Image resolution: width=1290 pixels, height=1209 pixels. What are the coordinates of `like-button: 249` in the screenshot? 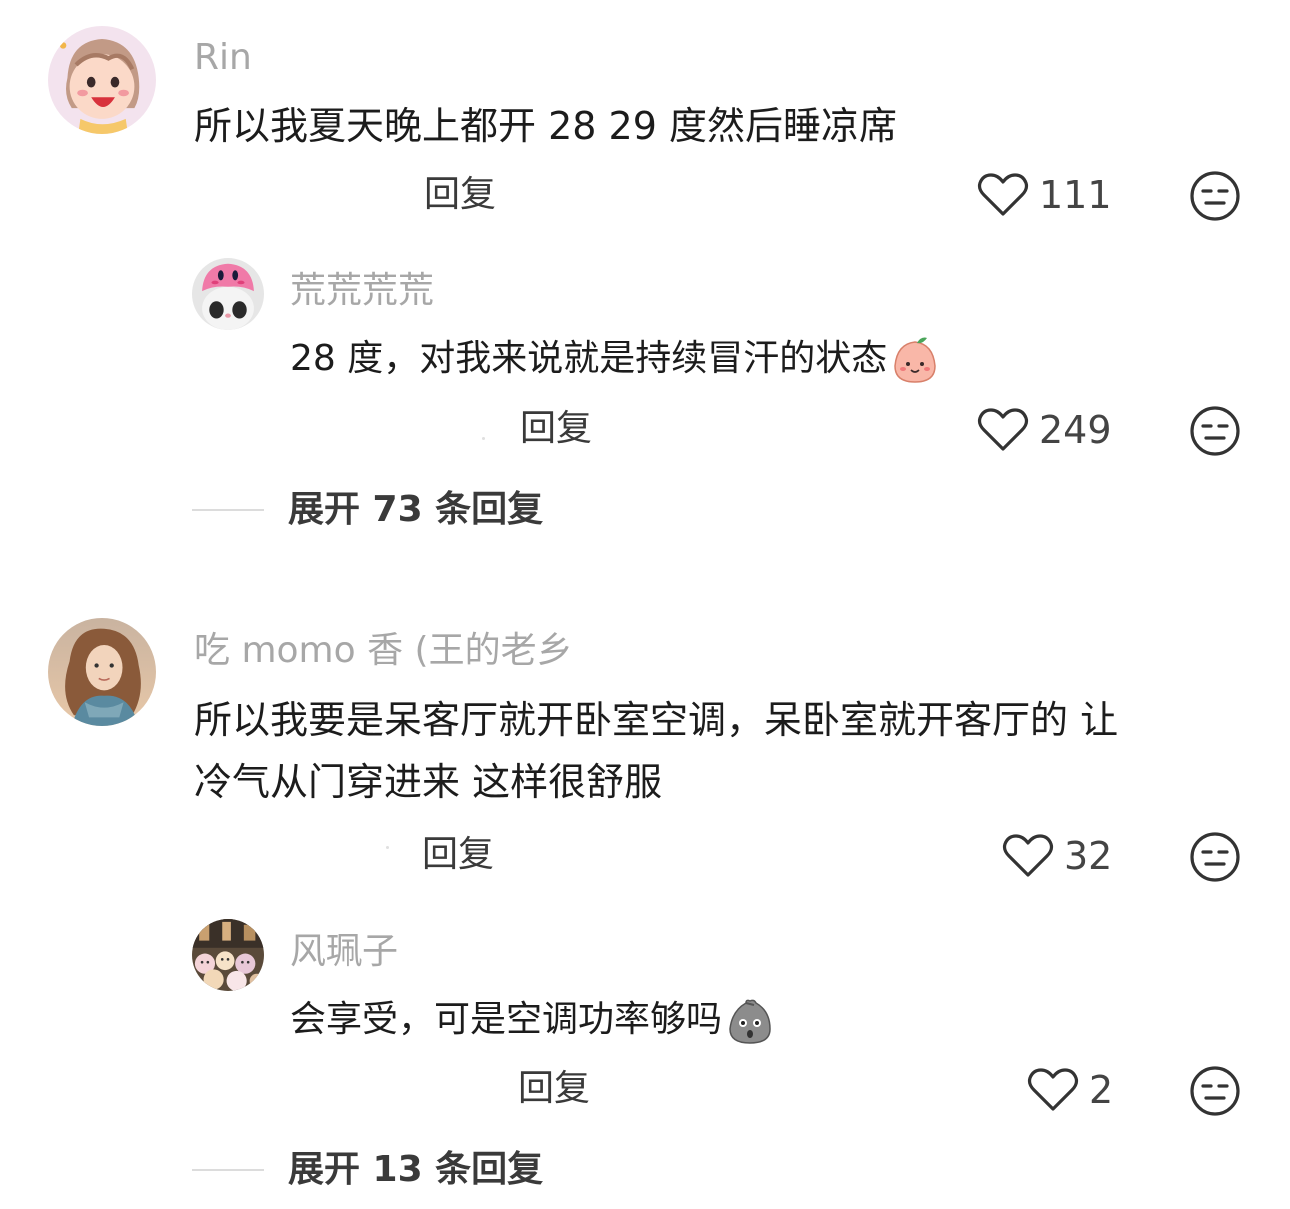 It's located at (1044, 430).